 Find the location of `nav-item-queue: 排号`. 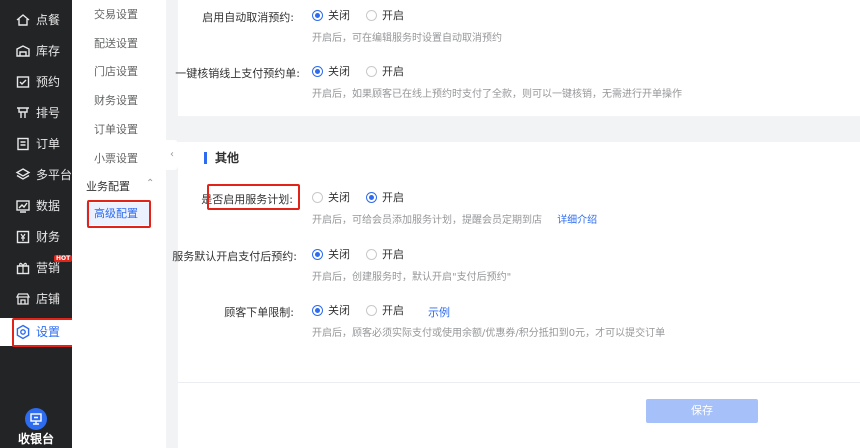

nav-item-queue: 排号 is located at coordinates (36, 113).